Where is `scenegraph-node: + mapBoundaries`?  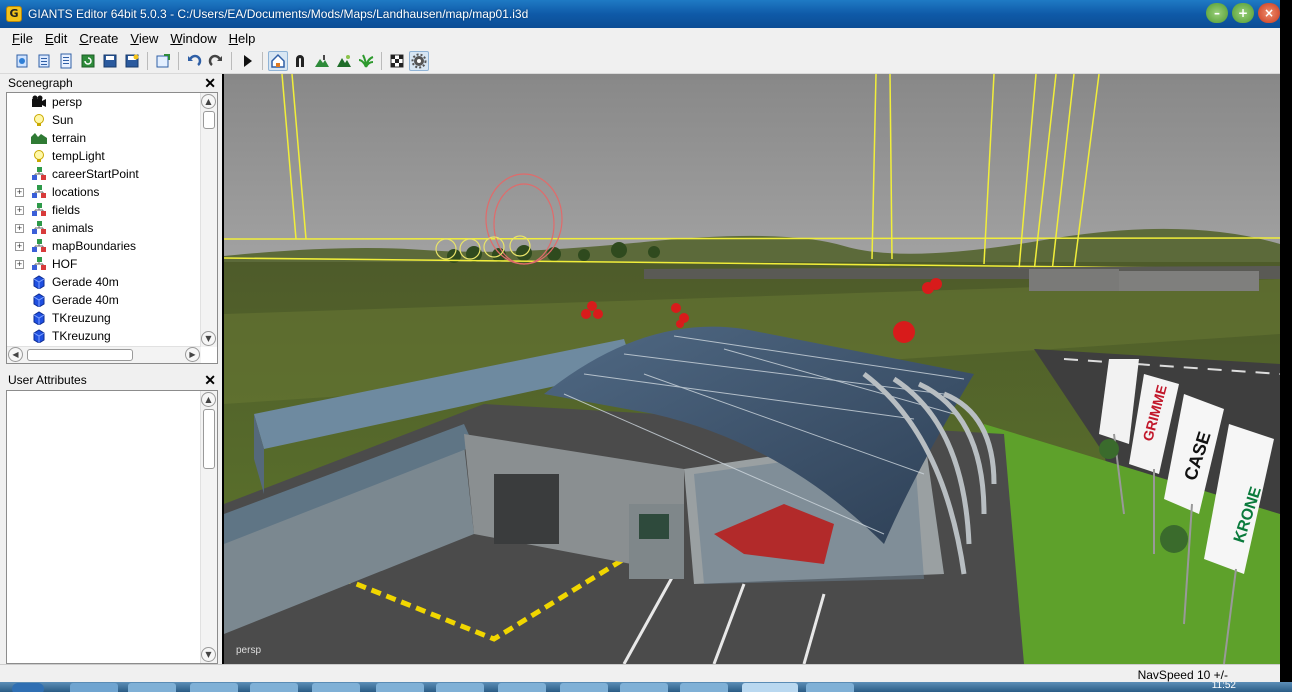 scenegraph-node: + mapBoundaries is located at coordinates (104, 246).